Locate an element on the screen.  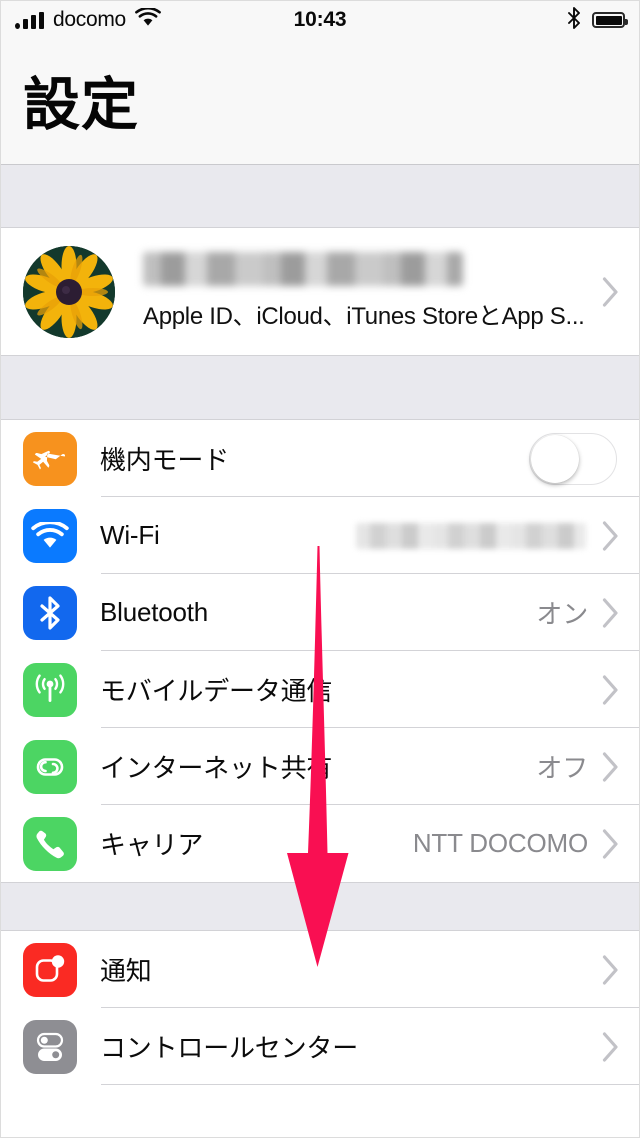
status-bar-right is located at coordinates (597, 20).